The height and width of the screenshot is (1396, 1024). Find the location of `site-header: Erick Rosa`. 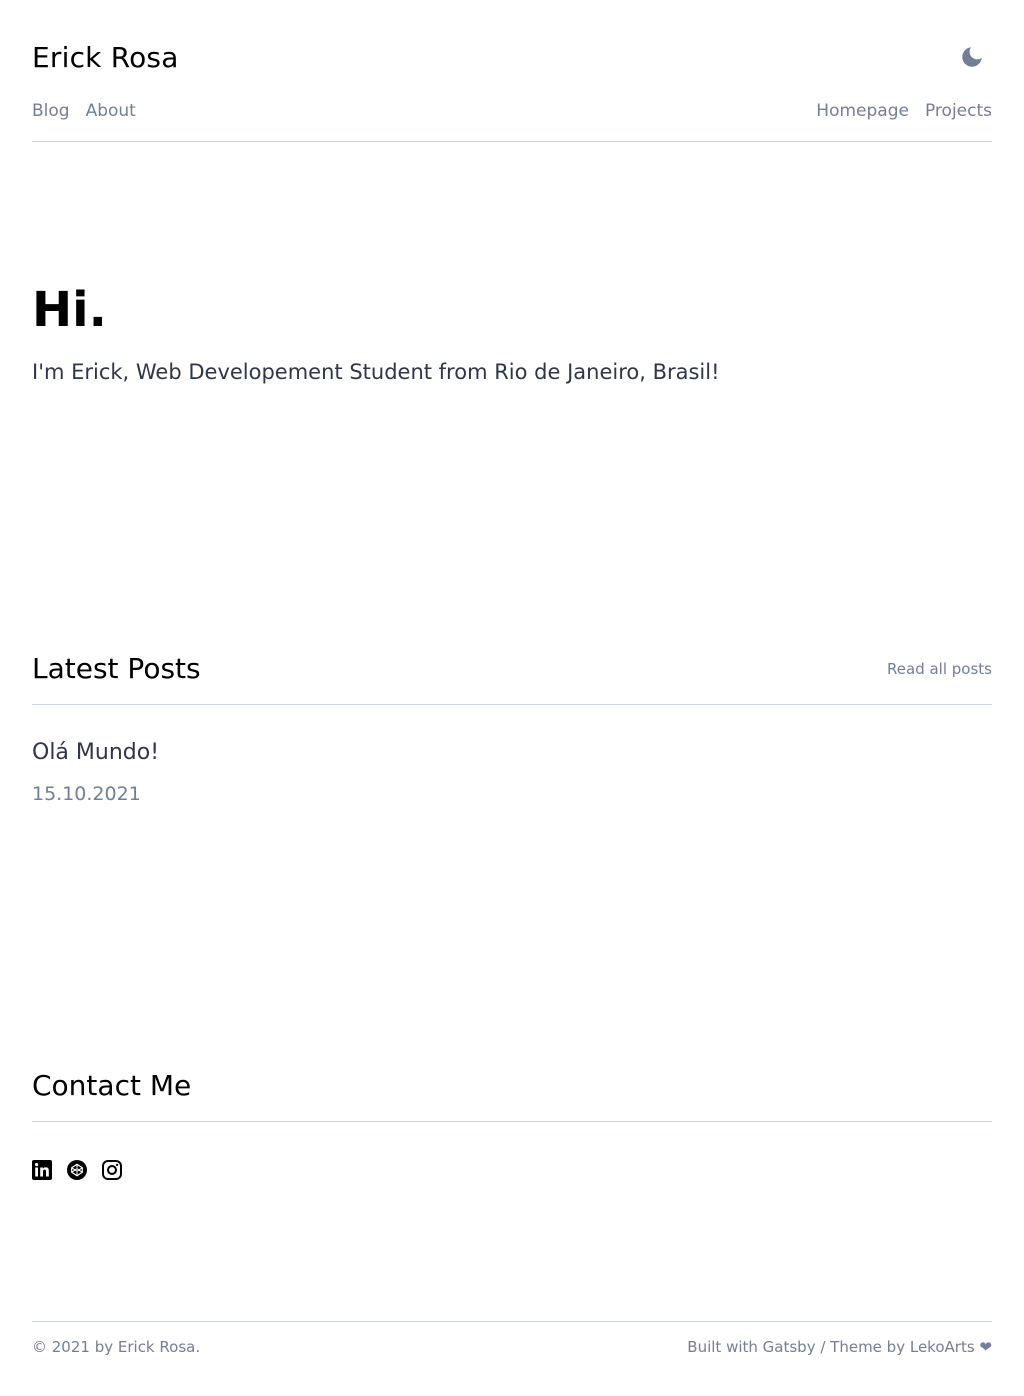

site-header: Erick Rosa is located at coordinates (512, 57).